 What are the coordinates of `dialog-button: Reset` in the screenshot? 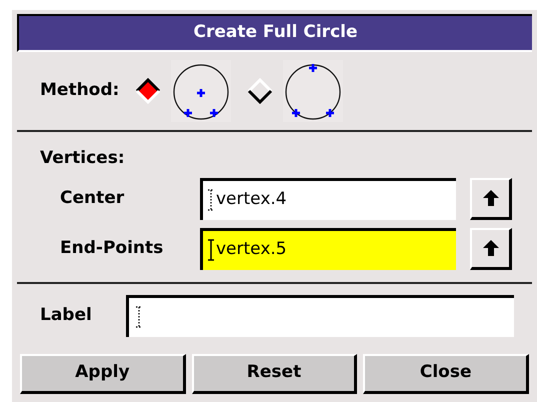 It's located at (275, 374).